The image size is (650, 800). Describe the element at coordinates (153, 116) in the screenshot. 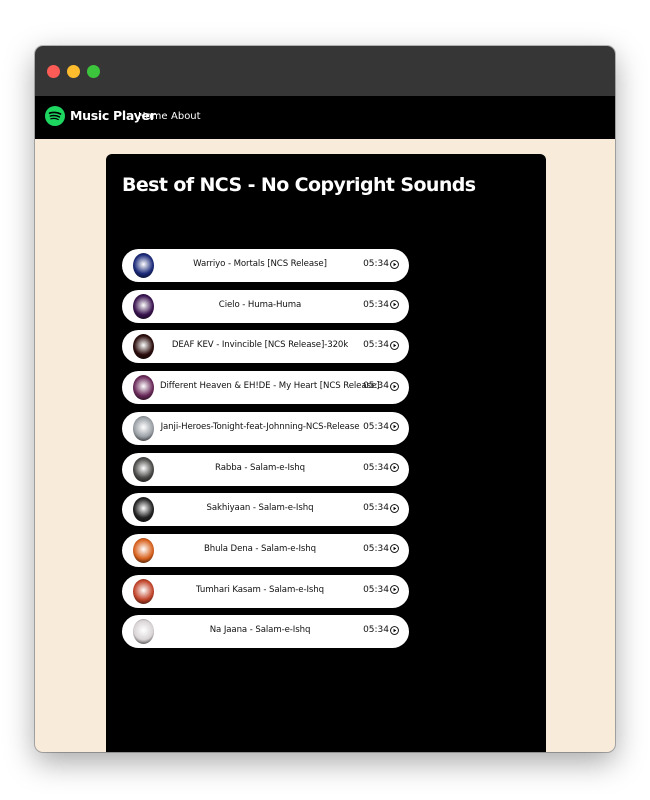

I see `nav-link-home: Home` at that location.